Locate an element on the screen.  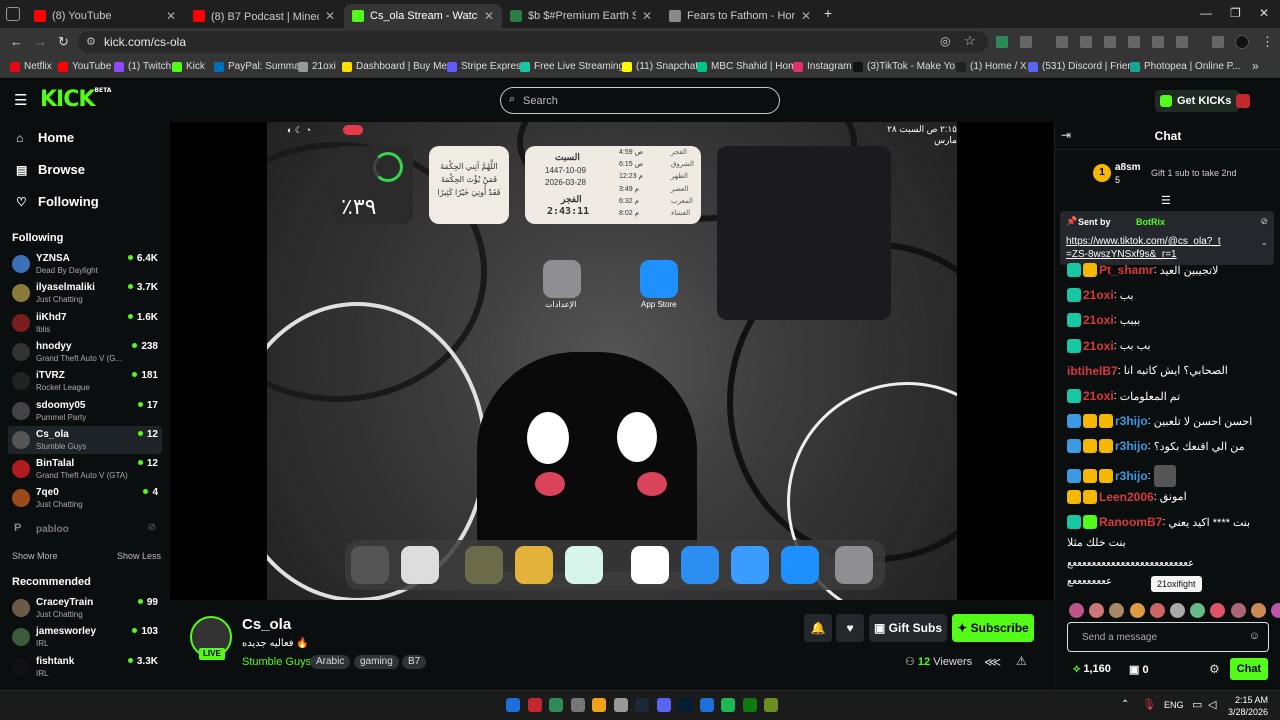
bookmark-item: (1) Twitch is located at coordinates (142, 66).